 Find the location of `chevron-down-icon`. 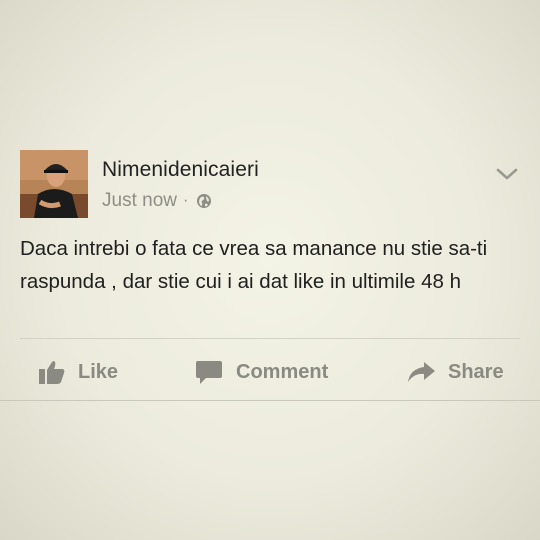

chevron-down-icon is located at coordinates (507, 174).